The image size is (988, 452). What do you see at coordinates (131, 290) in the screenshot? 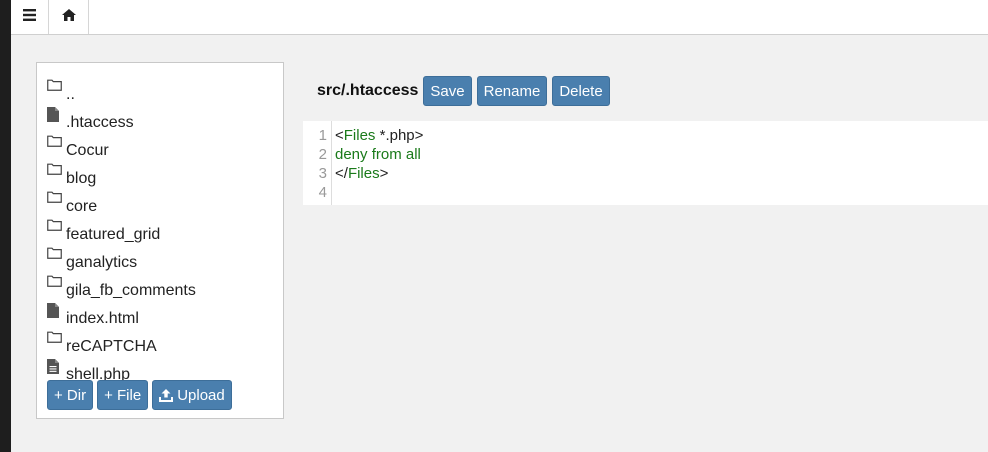
I see `file-tree-item-label: gila_fb_comments` at bounding box center [131, 290].